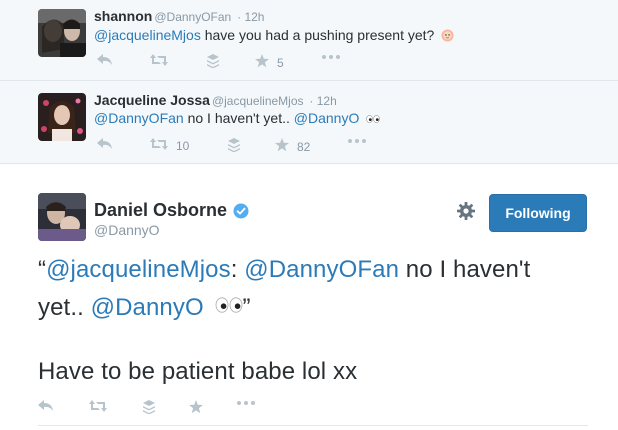 The width and height of the screenshot is (618, 430). Describe the element at coordinates (62, 33) in the screenshot. I see `avatar-shannon` at that location.